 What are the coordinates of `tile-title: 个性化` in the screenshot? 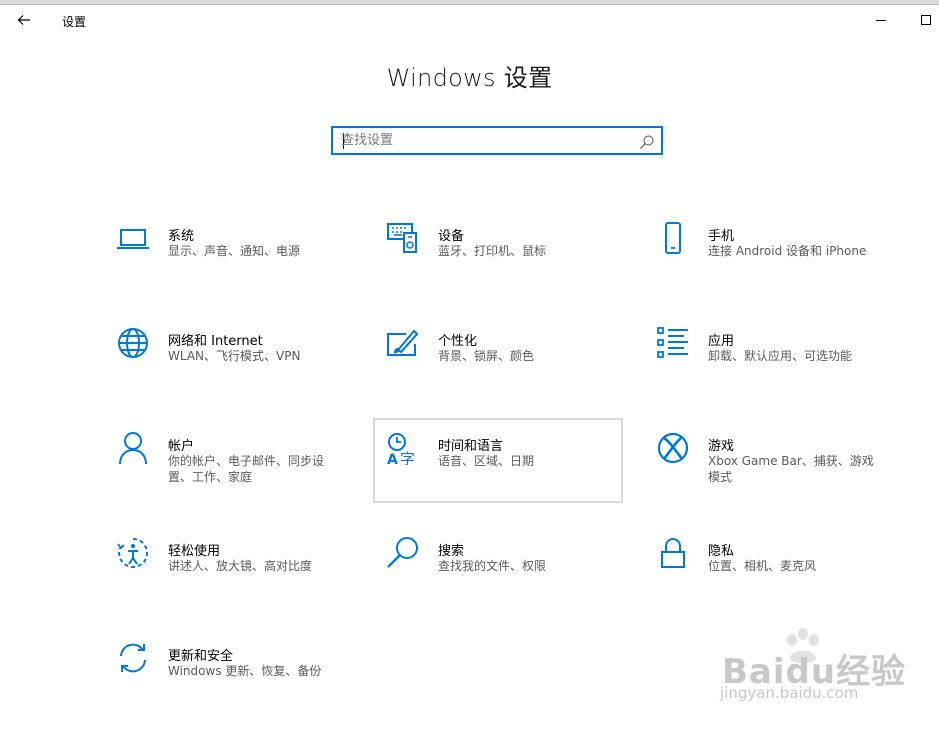 It's located at (458, 341).